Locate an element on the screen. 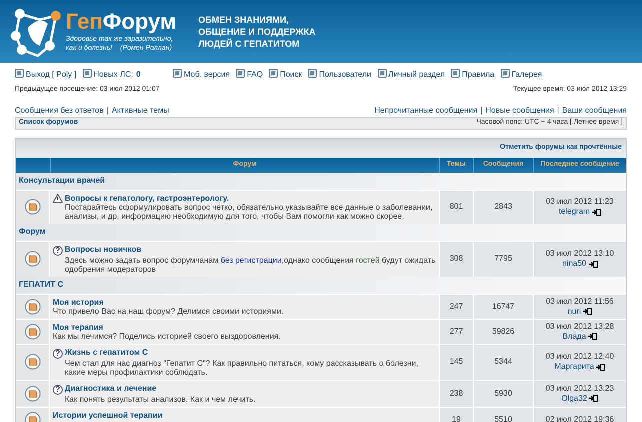 This screenshot has height=422, width=642. forum-title: Диагностика и лечение is located at coordinates (111, 388).